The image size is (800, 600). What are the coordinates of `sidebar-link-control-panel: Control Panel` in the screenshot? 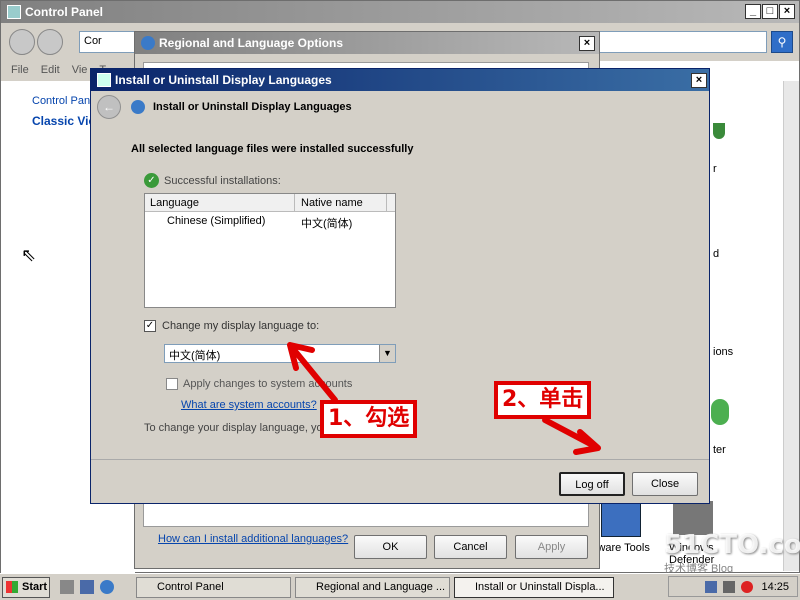 It's located at (65, 101).